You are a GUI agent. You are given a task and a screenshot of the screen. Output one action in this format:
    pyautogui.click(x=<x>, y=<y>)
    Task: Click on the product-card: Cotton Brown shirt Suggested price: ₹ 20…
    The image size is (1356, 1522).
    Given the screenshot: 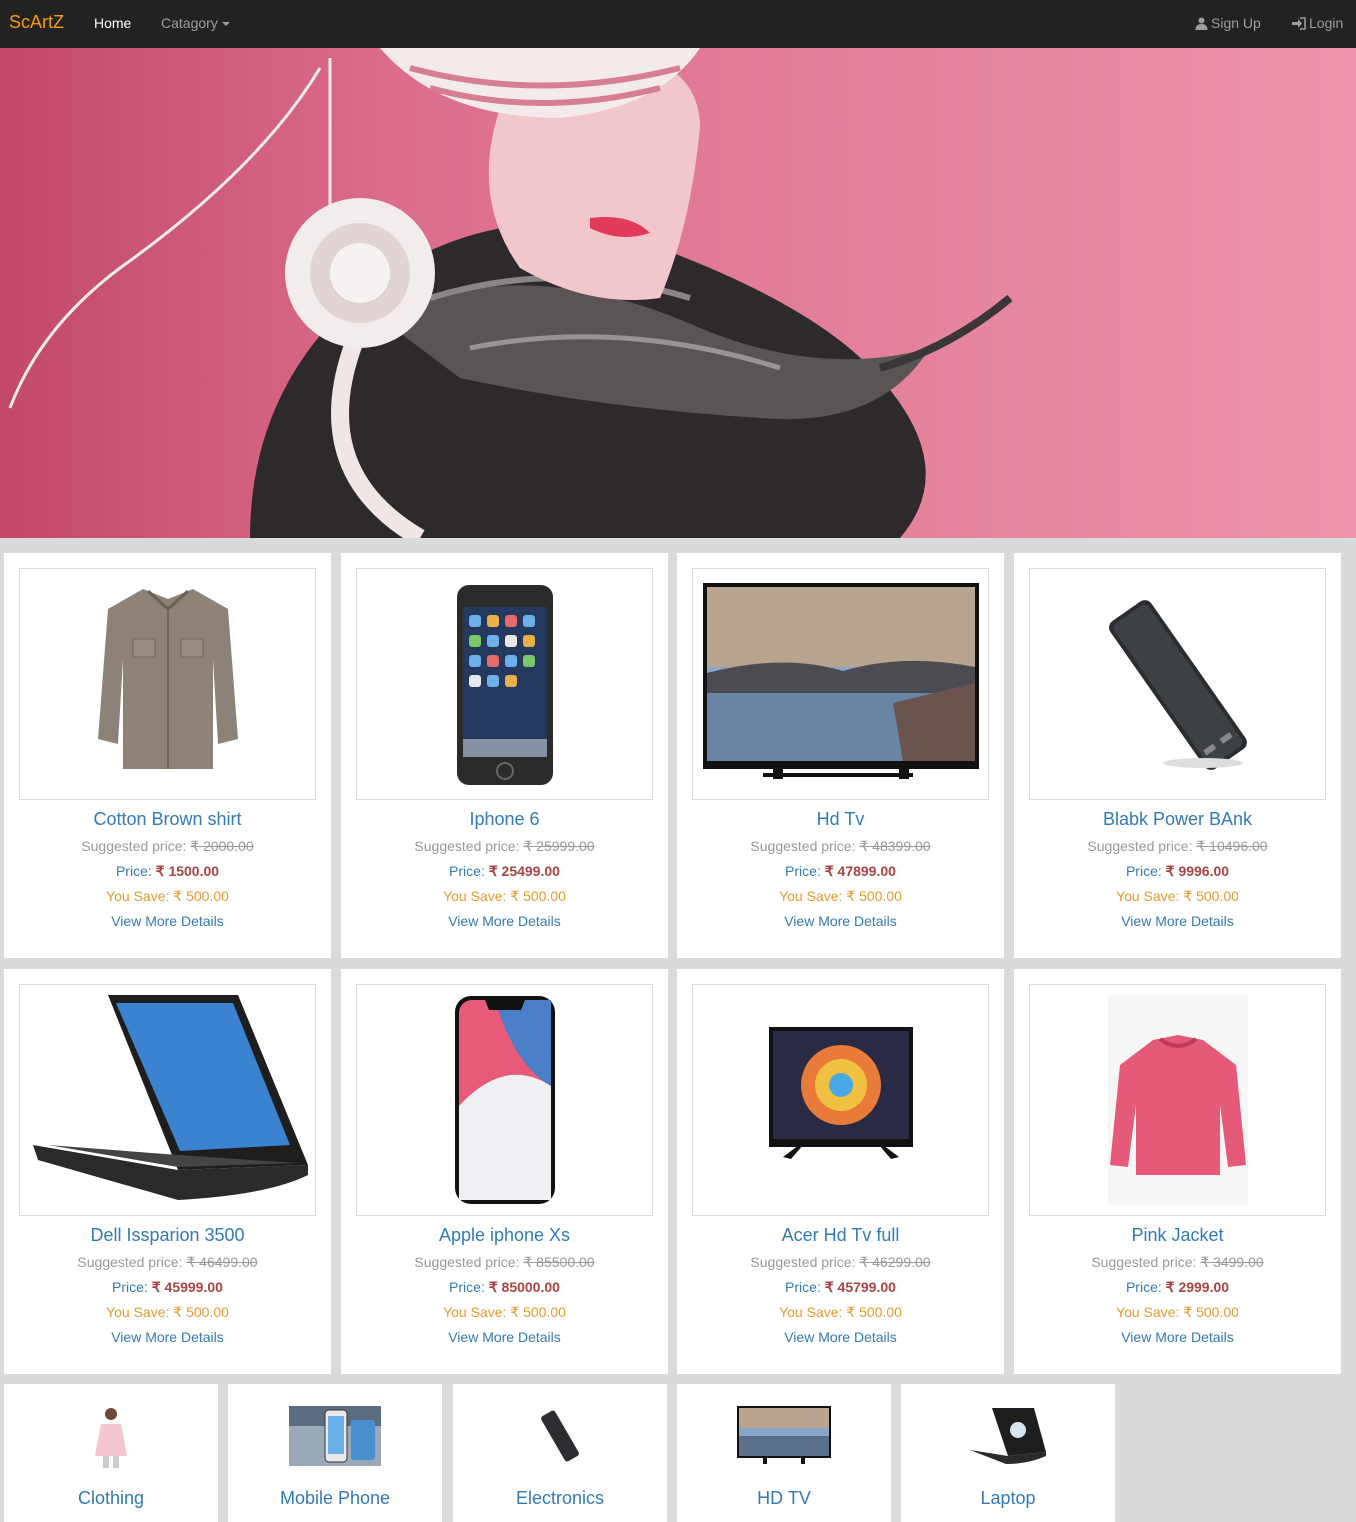 What is the action you would take?
    pyautogui.click(x=167, y=755)
    